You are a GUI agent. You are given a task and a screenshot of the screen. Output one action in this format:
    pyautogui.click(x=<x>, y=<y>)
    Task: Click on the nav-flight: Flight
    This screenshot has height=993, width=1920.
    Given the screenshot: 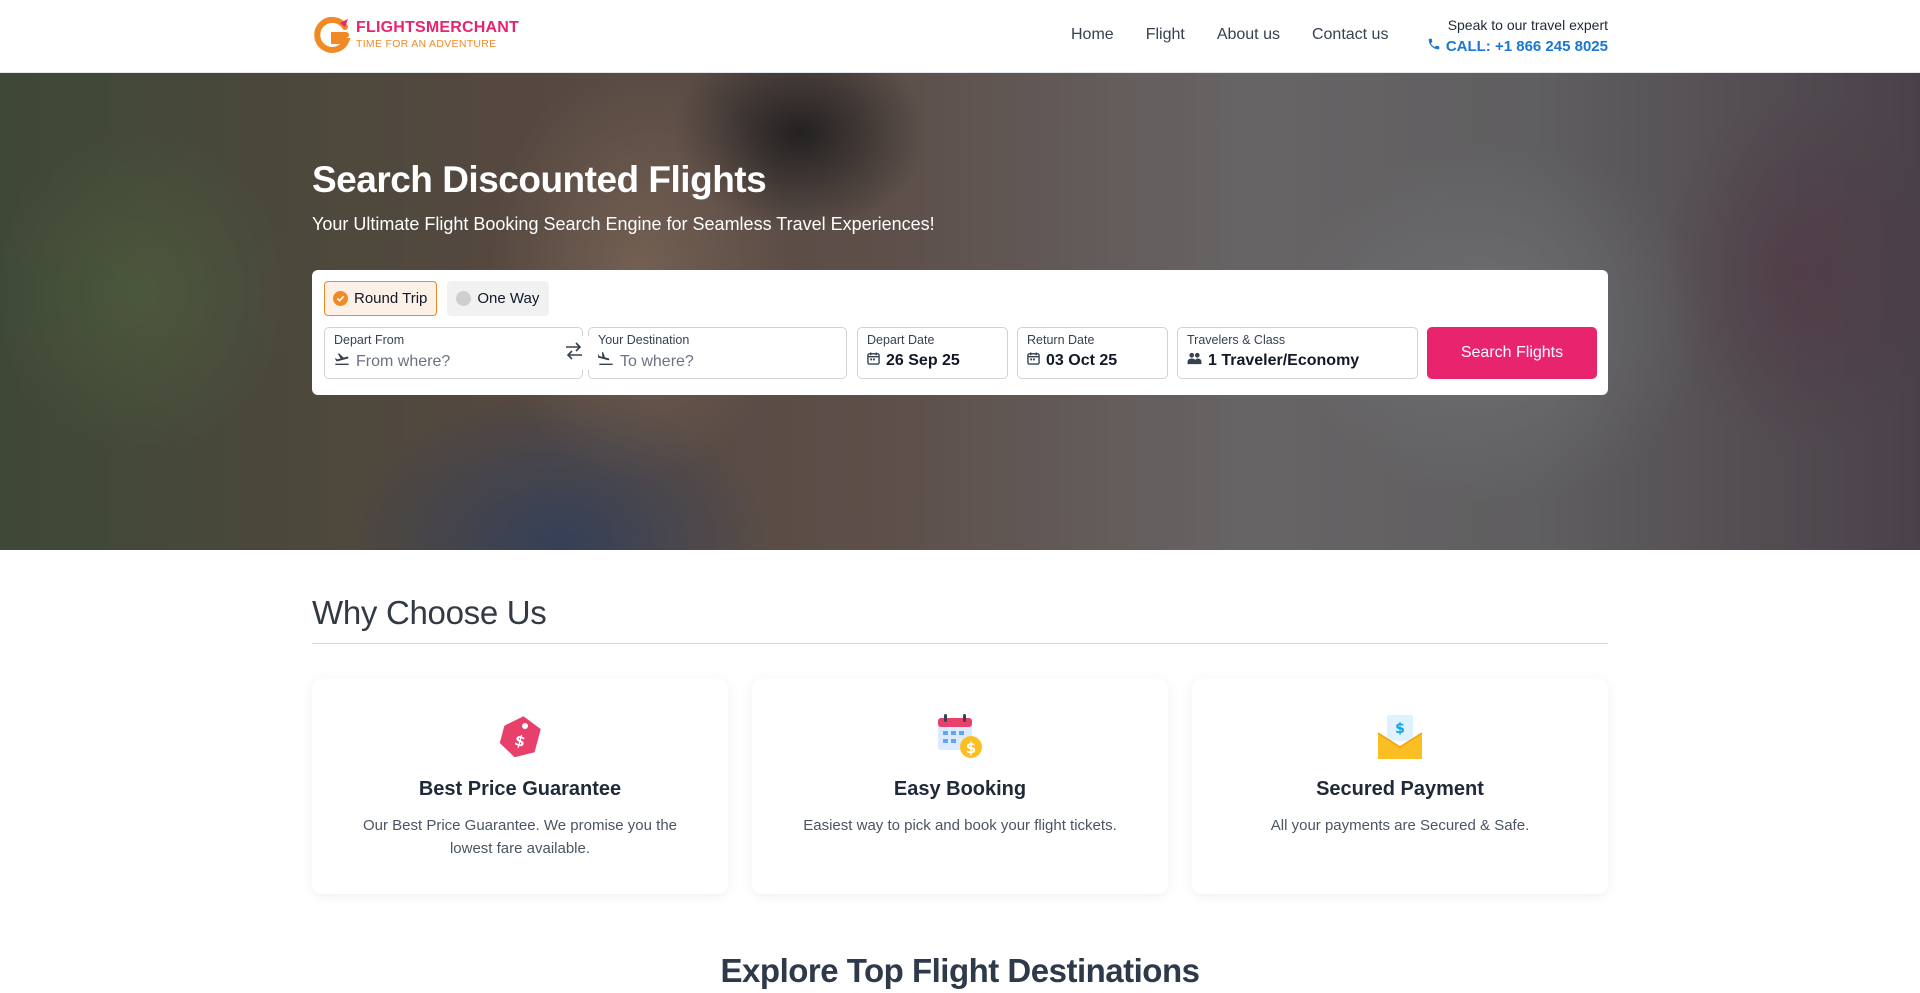 What is the action you would take?
    pyautogui.click(x=1165, y=35)
    